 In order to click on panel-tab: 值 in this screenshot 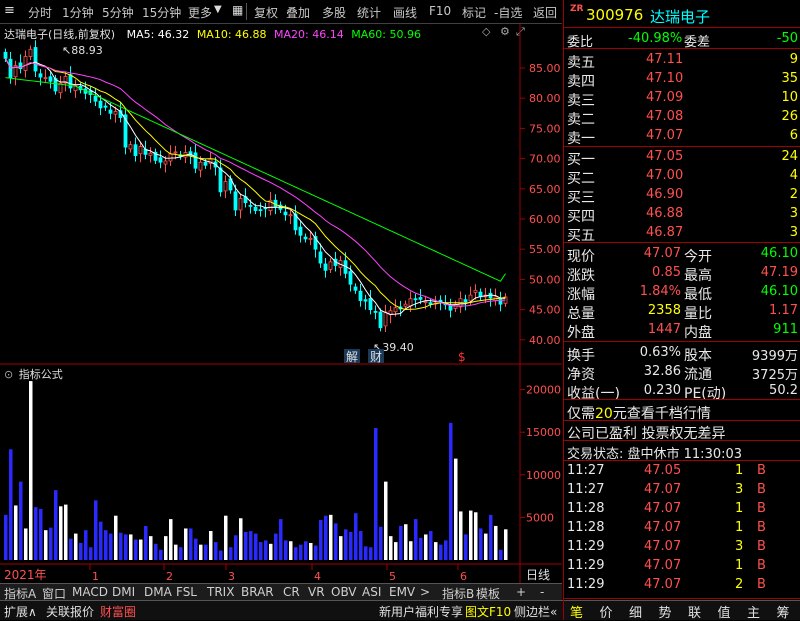, I will do `click(724, 611)`.